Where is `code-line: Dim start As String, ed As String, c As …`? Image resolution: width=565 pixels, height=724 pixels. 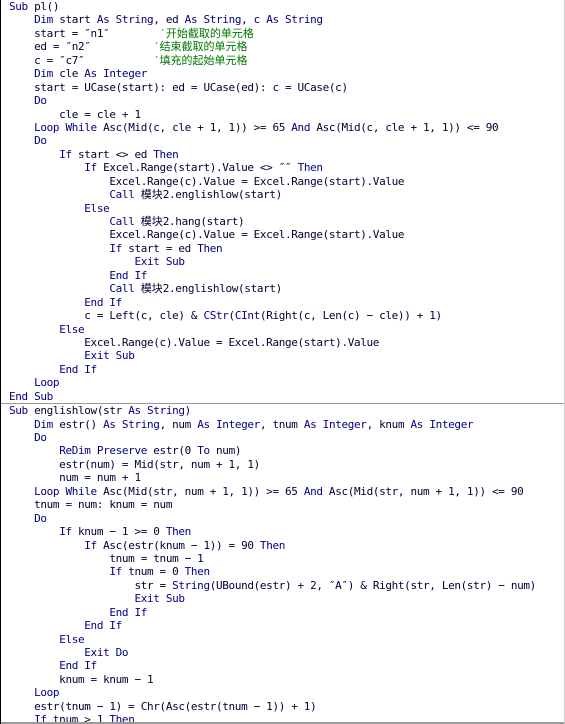 code-line: Dim start As String, ed As String, c As … is located at coordinates (282, 19).